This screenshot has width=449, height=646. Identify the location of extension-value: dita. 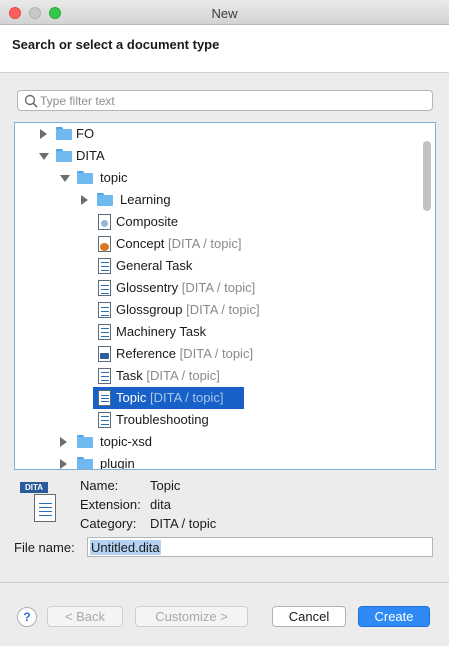
(160, 504).